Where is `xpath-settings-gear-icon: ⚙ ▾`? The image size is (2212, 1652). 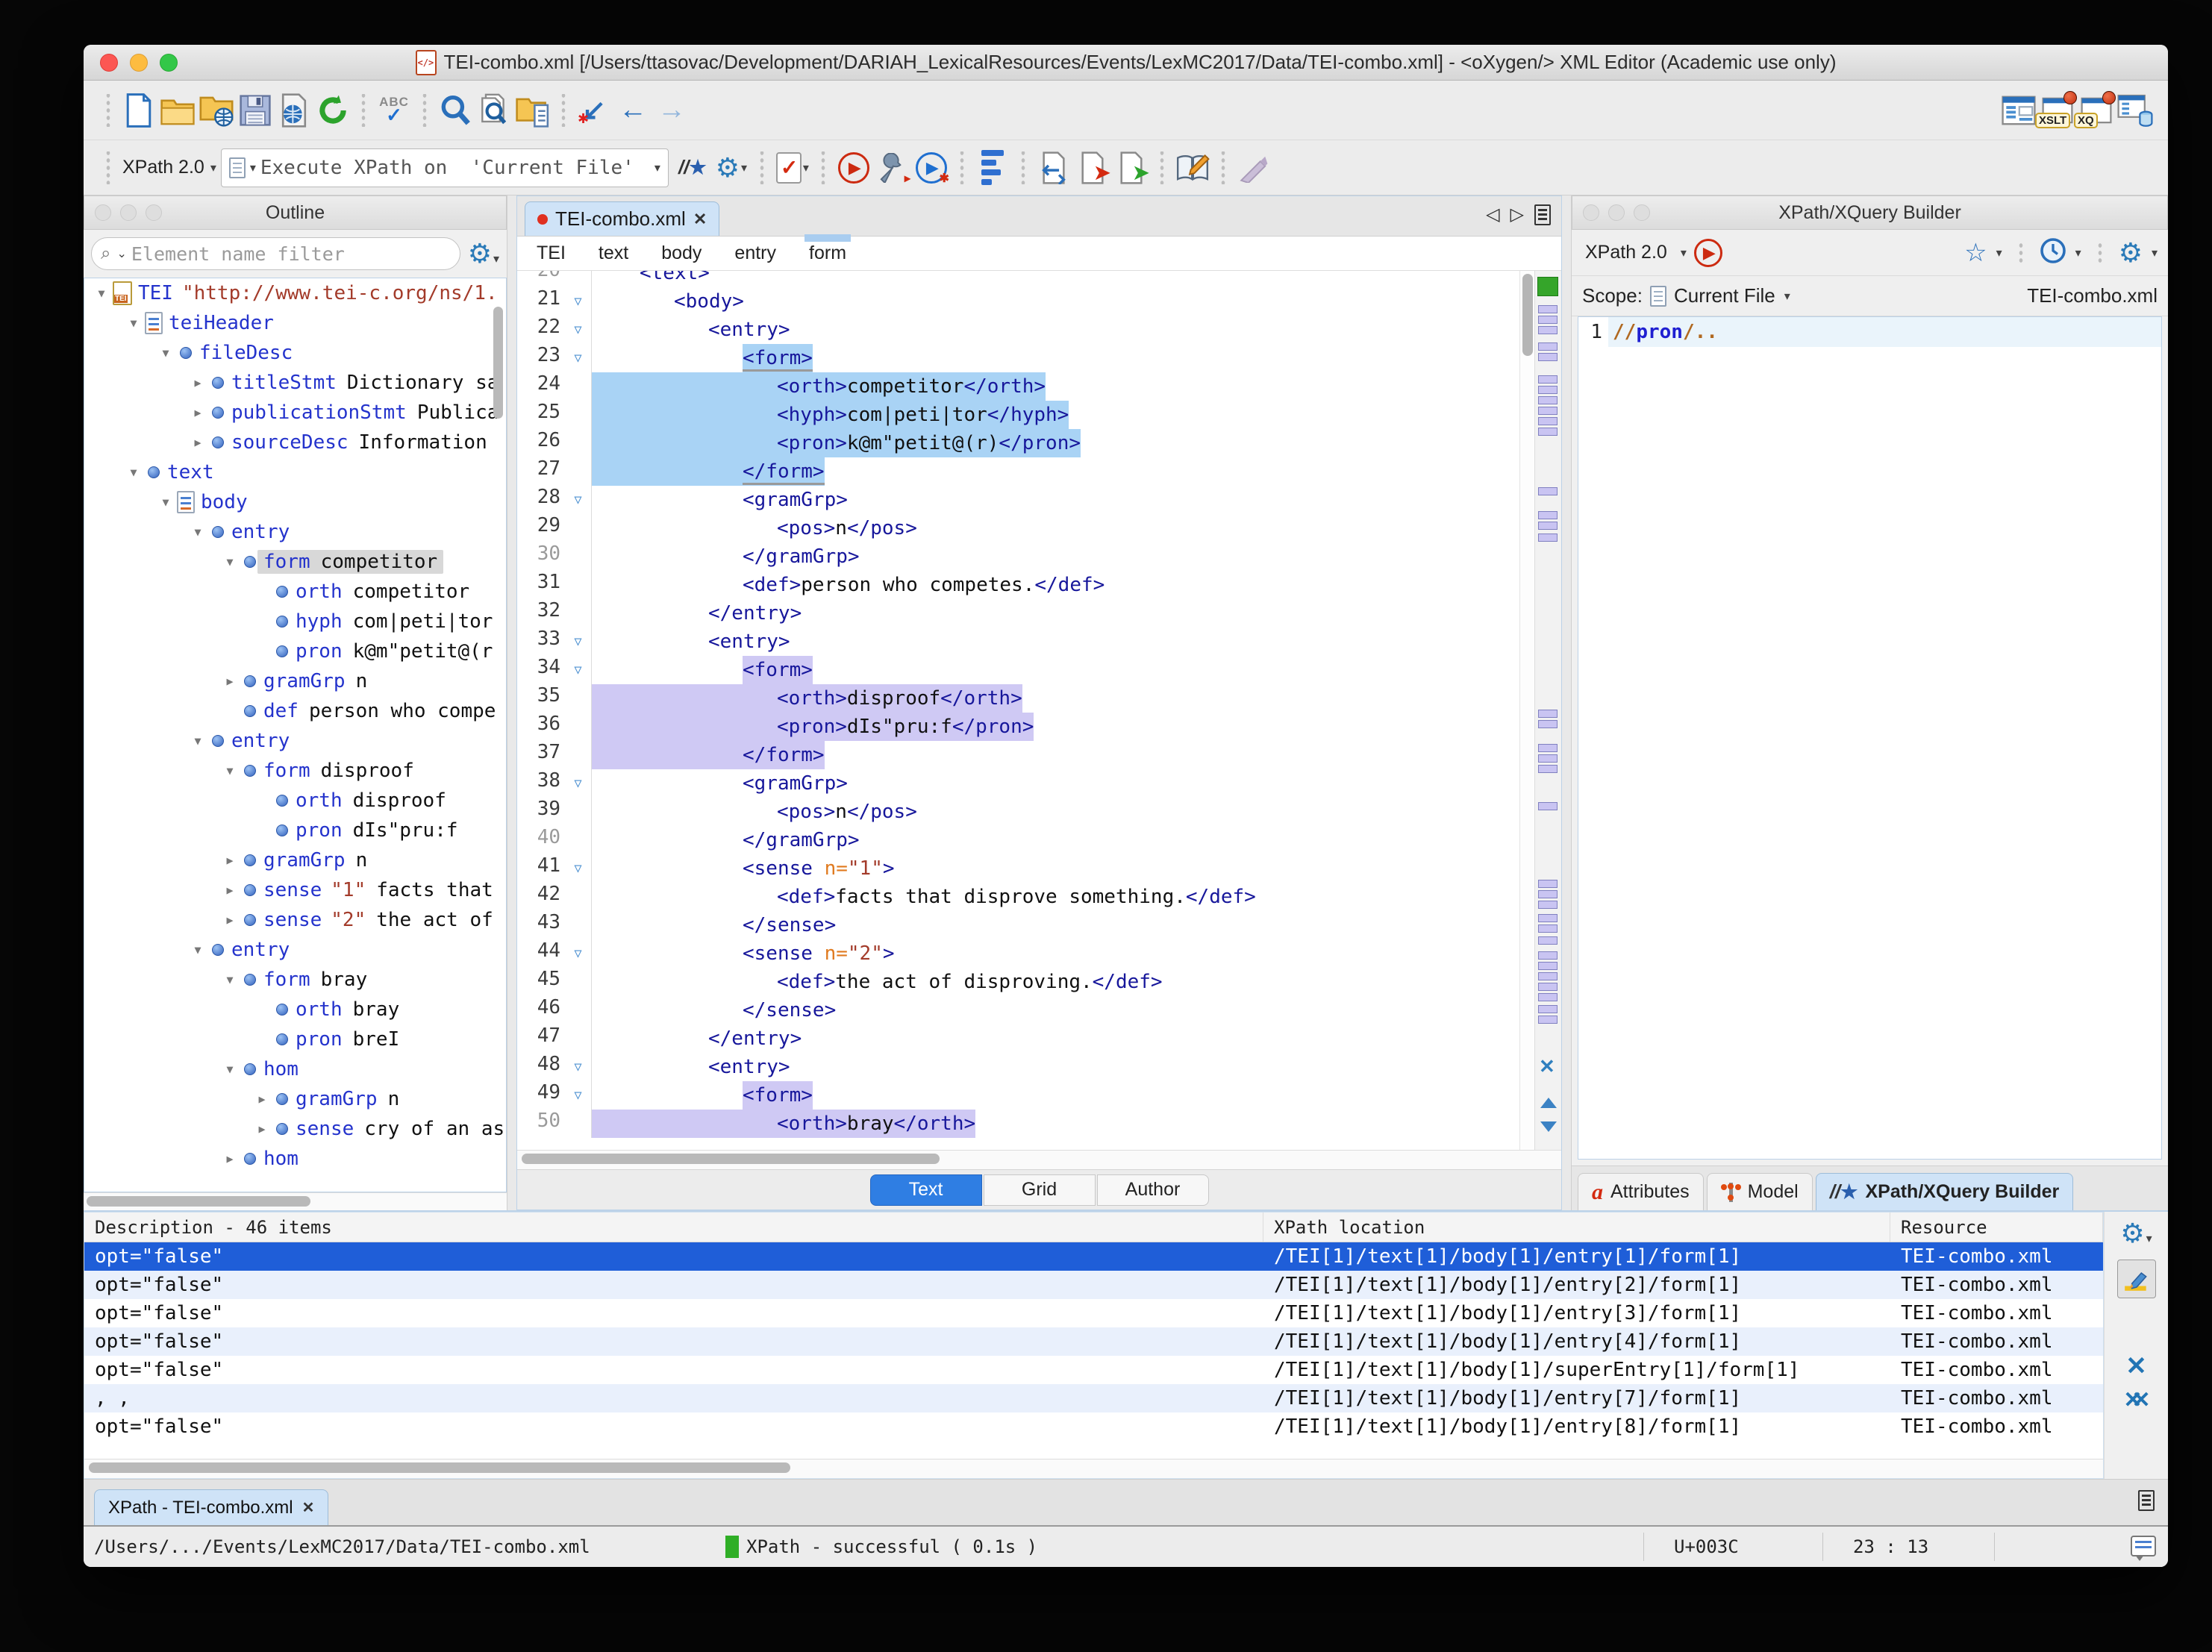
xpath-settings-gear-icon: ⚙ ▾ is located at coordinates (731, 168).